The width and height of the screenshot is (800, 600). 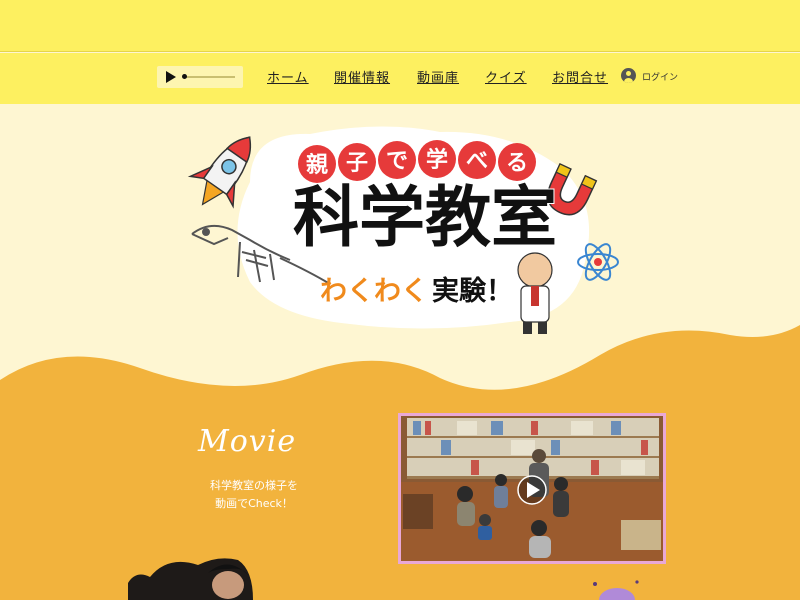 I want to click on tagline-char: べ, so click(x=477, y=161).